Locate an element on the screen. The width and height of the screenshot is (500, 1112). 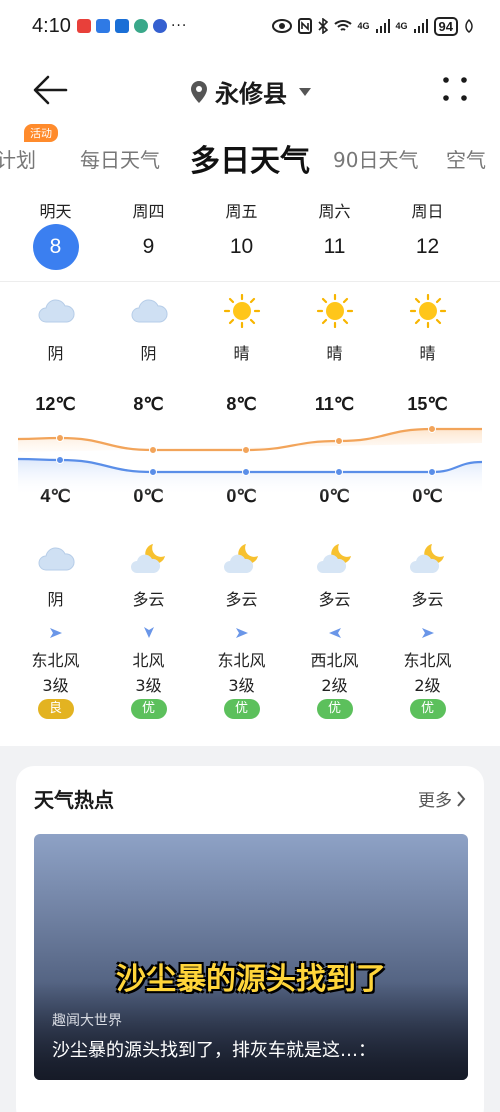
more-label: 更多 is located at coordinates (435, 801).